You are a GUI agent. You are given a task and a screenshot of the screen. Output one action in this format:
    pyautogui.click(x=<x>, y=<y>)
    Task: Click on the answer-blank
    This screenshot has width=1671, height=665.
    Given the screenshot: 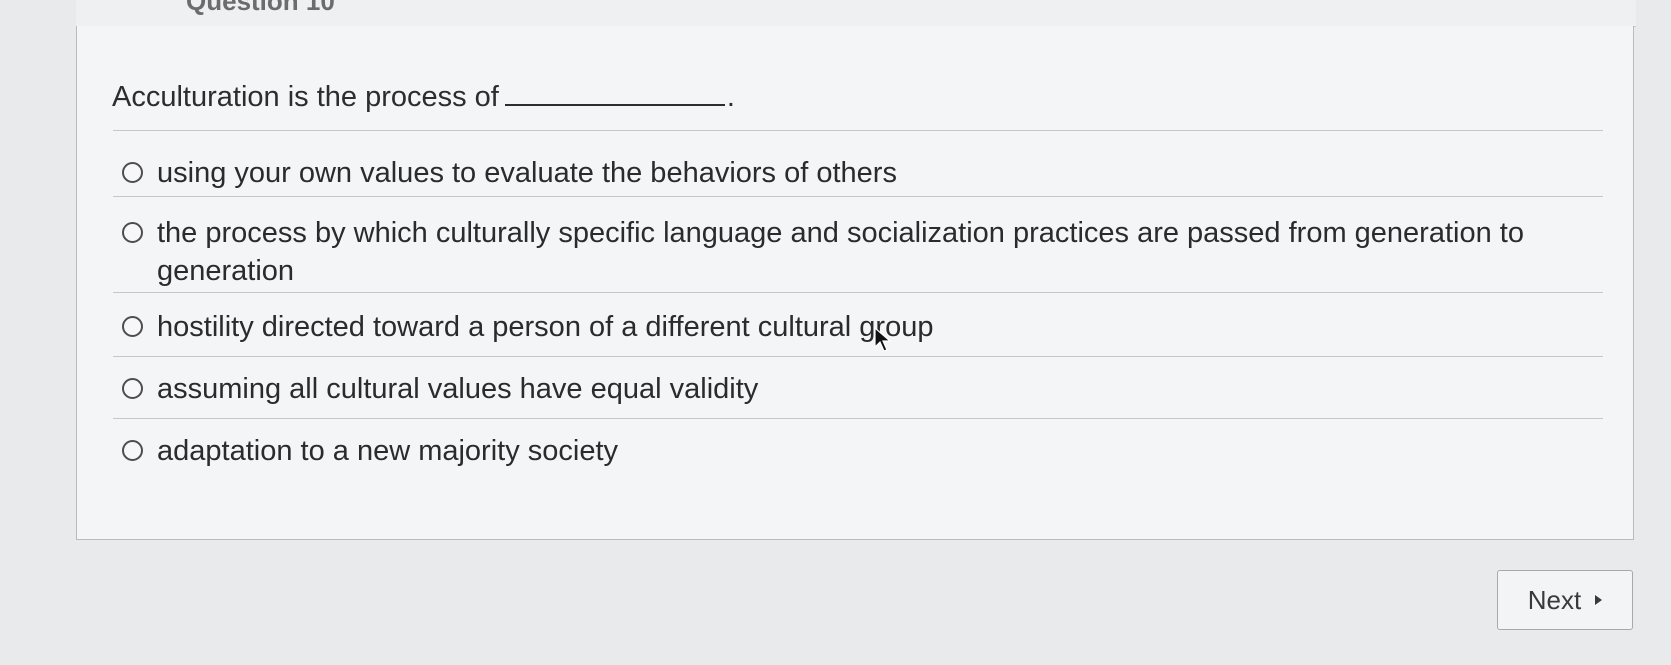 What is the action you would take?
    pyautogui.click(x=614, y=92)
    